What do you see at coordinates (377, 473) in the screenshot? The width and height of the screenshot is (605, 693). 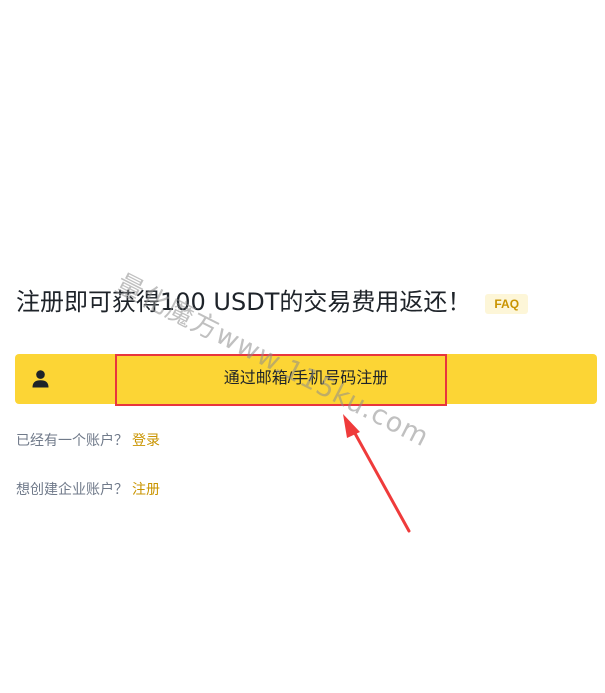 I see `annotation-arrow` at bounding box center [377, 473].